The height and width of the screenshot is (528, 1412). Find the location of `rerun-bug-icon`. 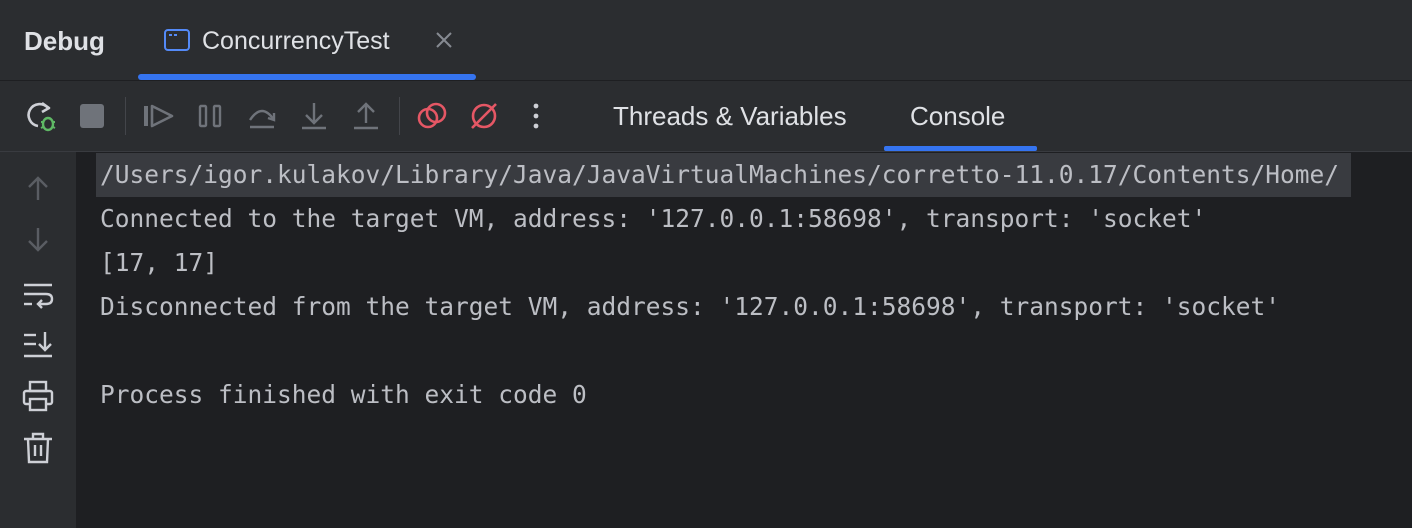

rerun-bug-icon is located at coordinates (41, 116).